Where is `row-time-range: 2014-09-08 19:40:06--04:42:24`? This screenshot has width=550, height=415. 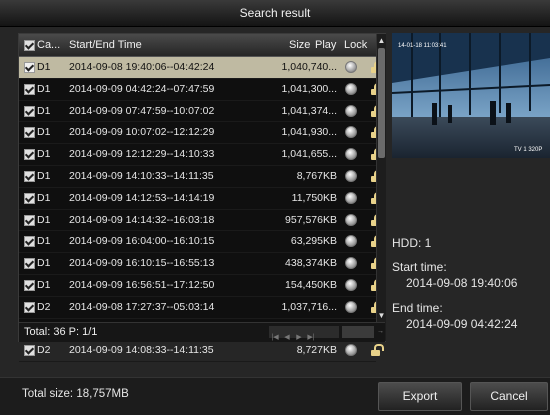 row-time-range: 2014-09-08 19:40:06--04:42:24 is located at coordinates (142, 67).